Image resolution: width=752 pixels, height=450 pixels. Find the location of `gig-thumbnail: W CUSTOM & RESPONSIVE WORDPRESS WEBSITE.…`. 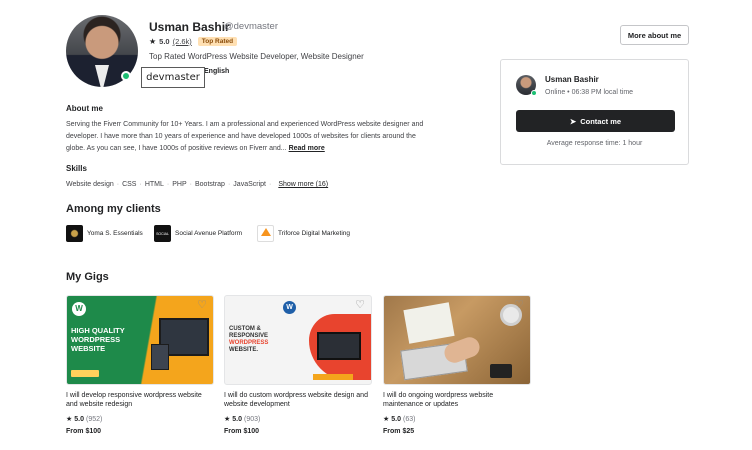

gig-thumbnail: W CUSTOM & RESPONSIVE WORDPRESS WEBSITE.… is located at coordinates (298, 340).